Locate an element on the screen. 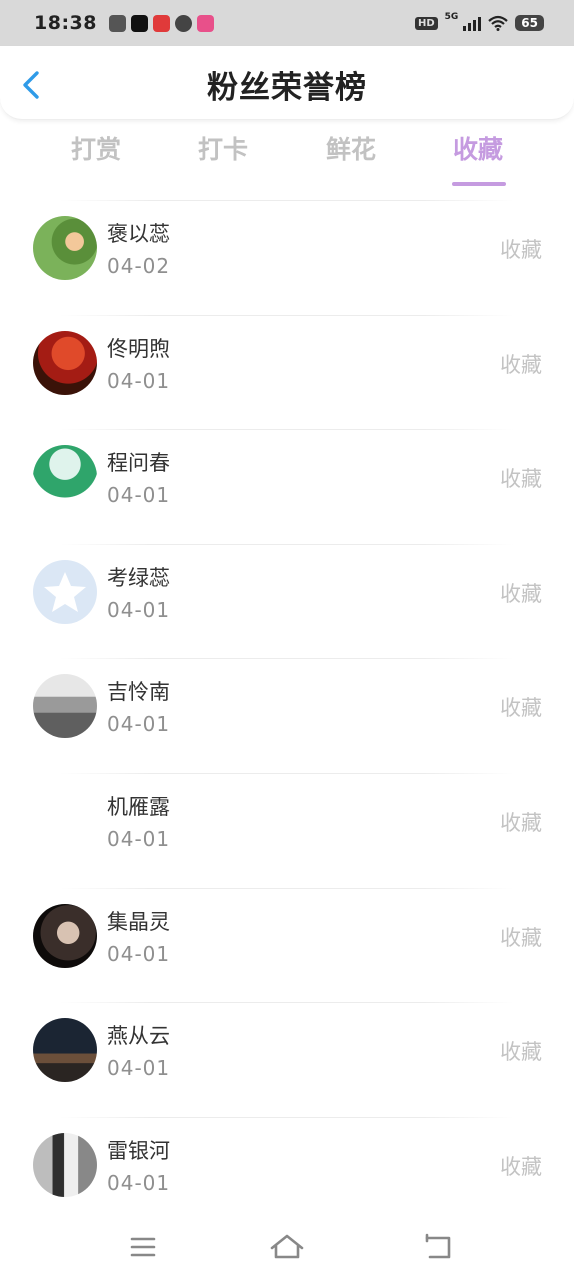 This screenshot has height=1280, width=574. notification-icons is located at coordinates (161, 23).